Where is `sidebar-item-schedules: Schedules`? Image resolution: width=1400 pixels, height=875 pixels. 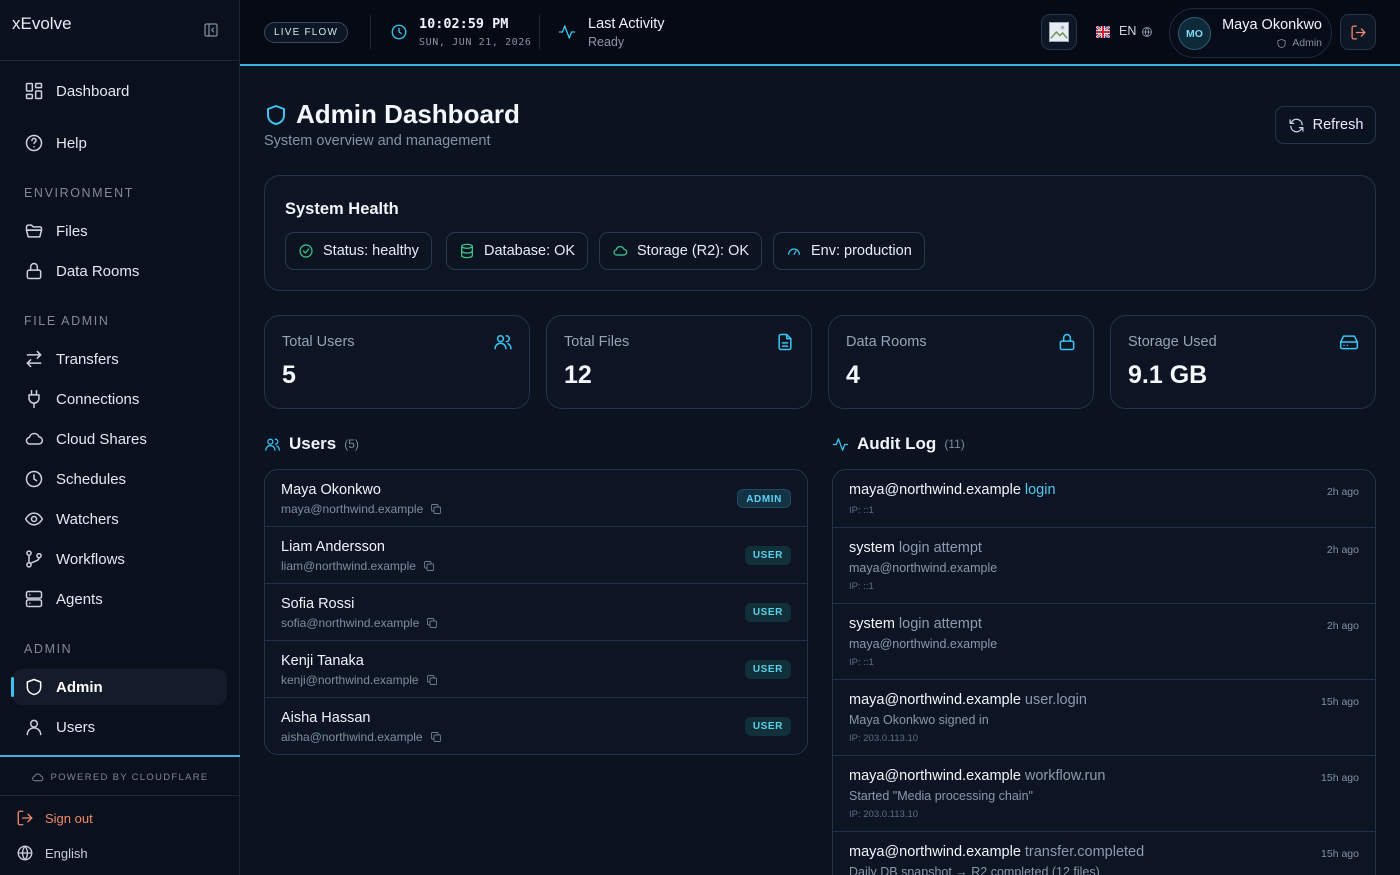
sidebar-item-schedules: Schedules is located at coordinates (119, 479).